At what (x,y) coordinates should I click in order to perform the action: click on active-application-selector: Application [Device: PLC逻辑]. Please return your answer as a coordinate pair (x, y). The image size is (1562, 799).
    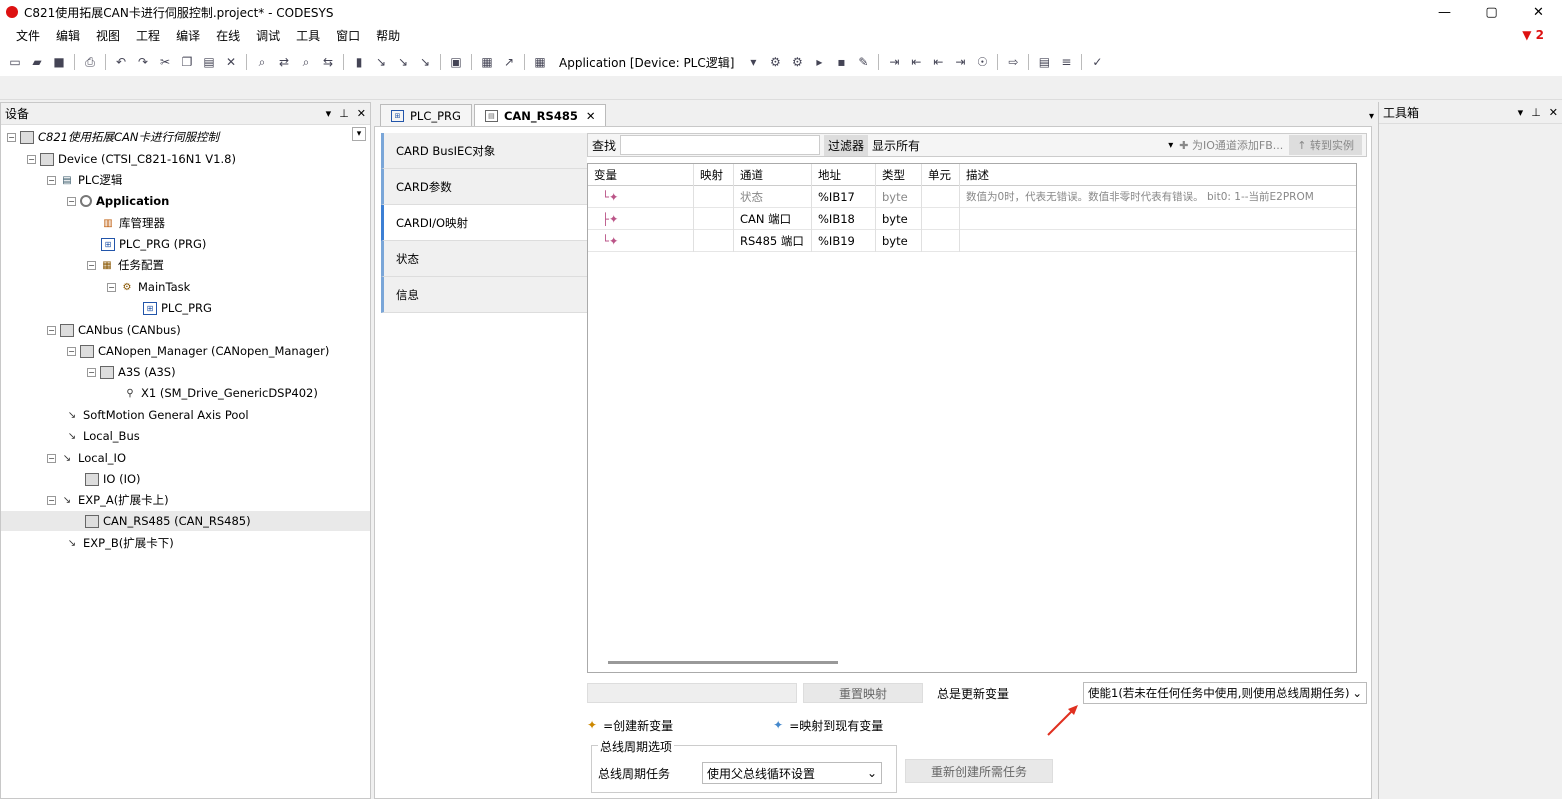
    Looking at the image, I should click on (647, 62).